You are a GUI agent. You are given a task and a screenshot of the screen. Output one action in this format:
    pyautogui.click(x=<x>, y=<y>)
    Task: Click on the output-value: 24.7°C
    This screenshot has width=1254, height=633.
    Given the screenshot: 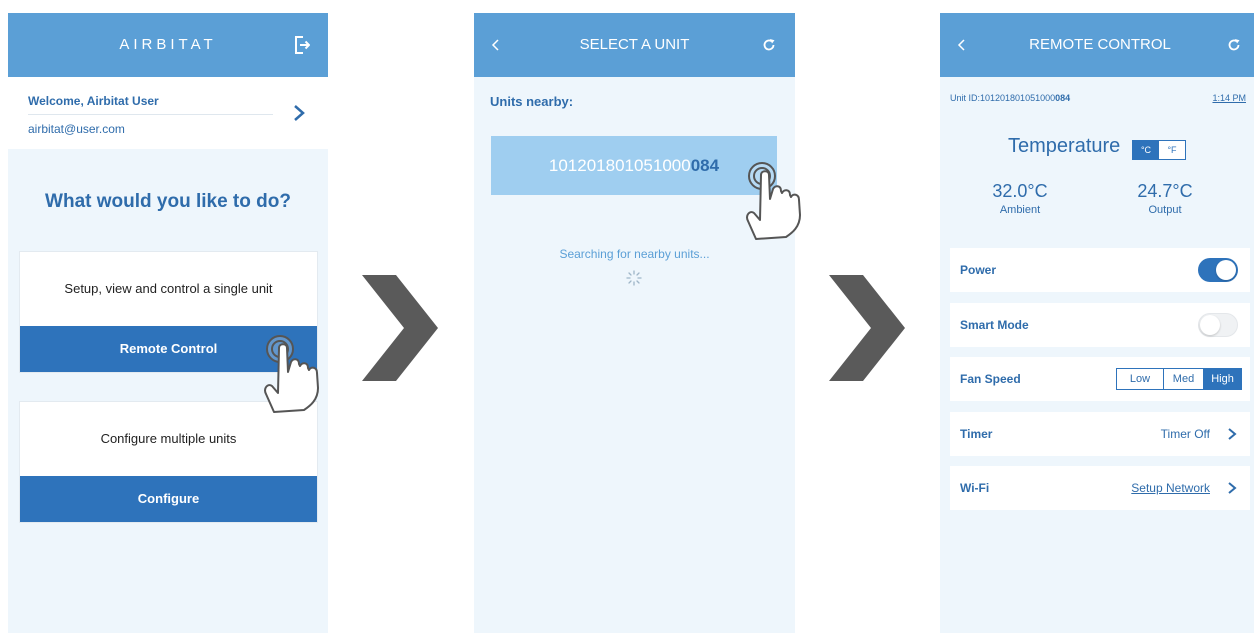 What is the action you would take?
    pyautogui.click(x=1165, y=191)
    